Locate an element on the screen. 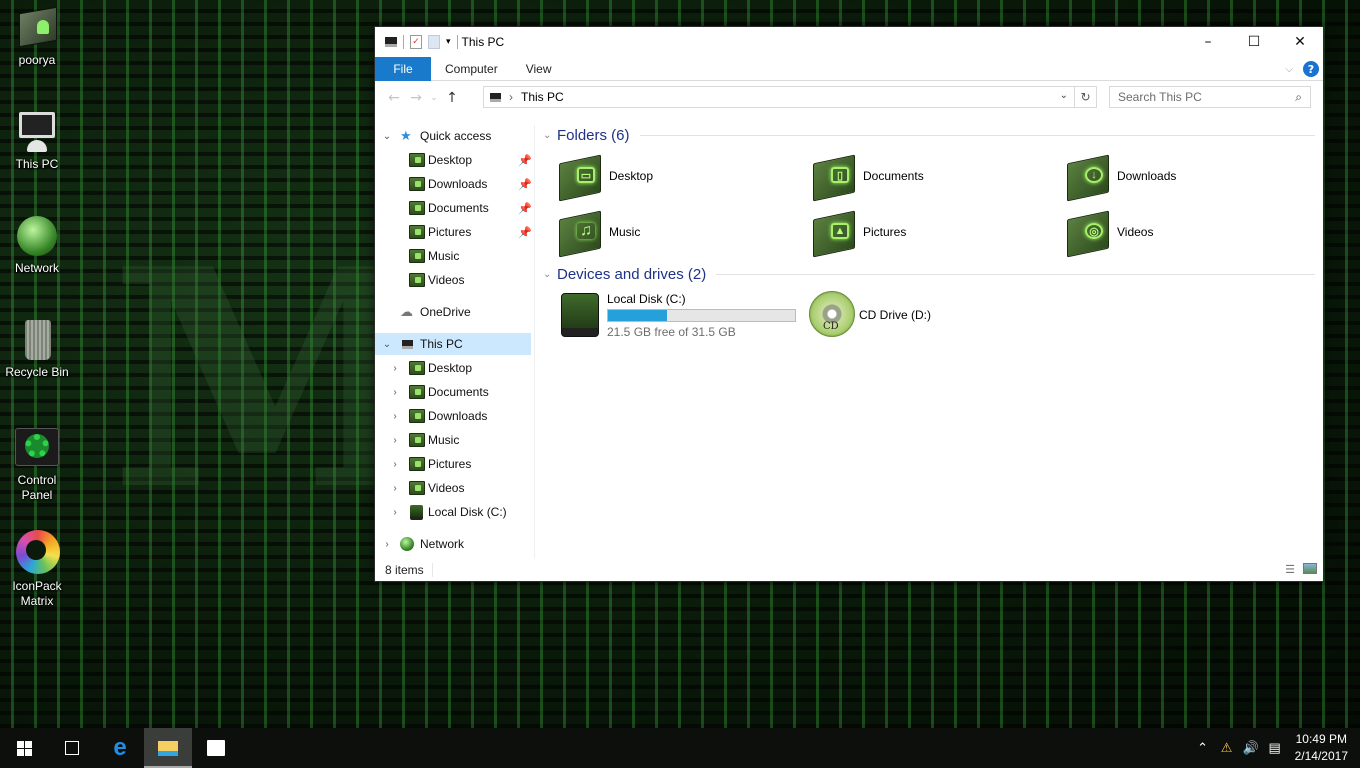 The height and width of the screenshot is (768, 1360). address-bar: › This PC ⌄ is located at coordinates (779, 97).